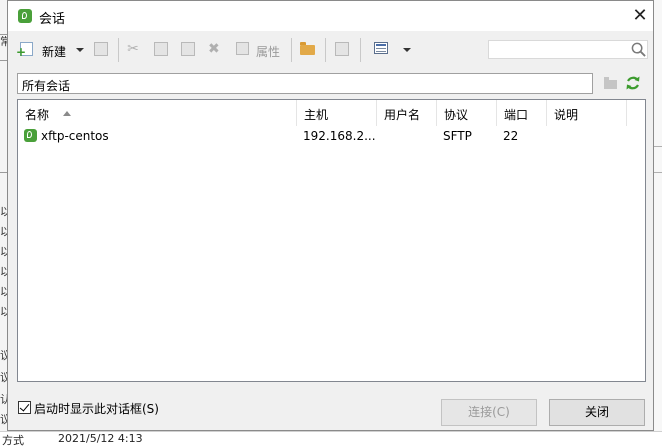  Describe the element at coordinates (52, 19) in the screenshot. I see `dialog-title: 会话` at that location.